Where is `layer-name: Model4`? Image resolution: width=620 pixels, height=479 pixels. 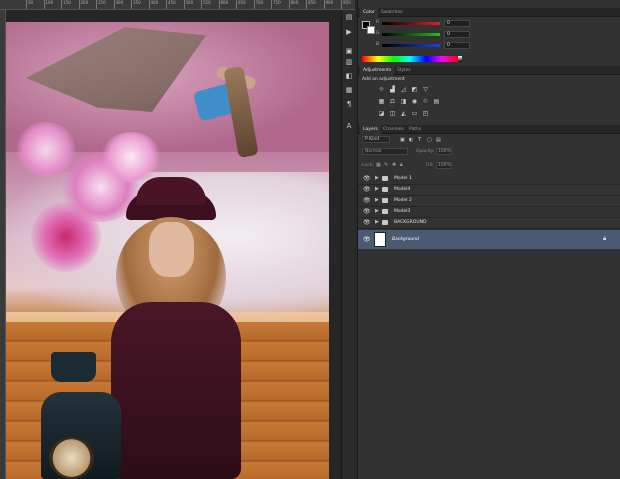
layer-name: Model4 is located at coordinates (402, 189).